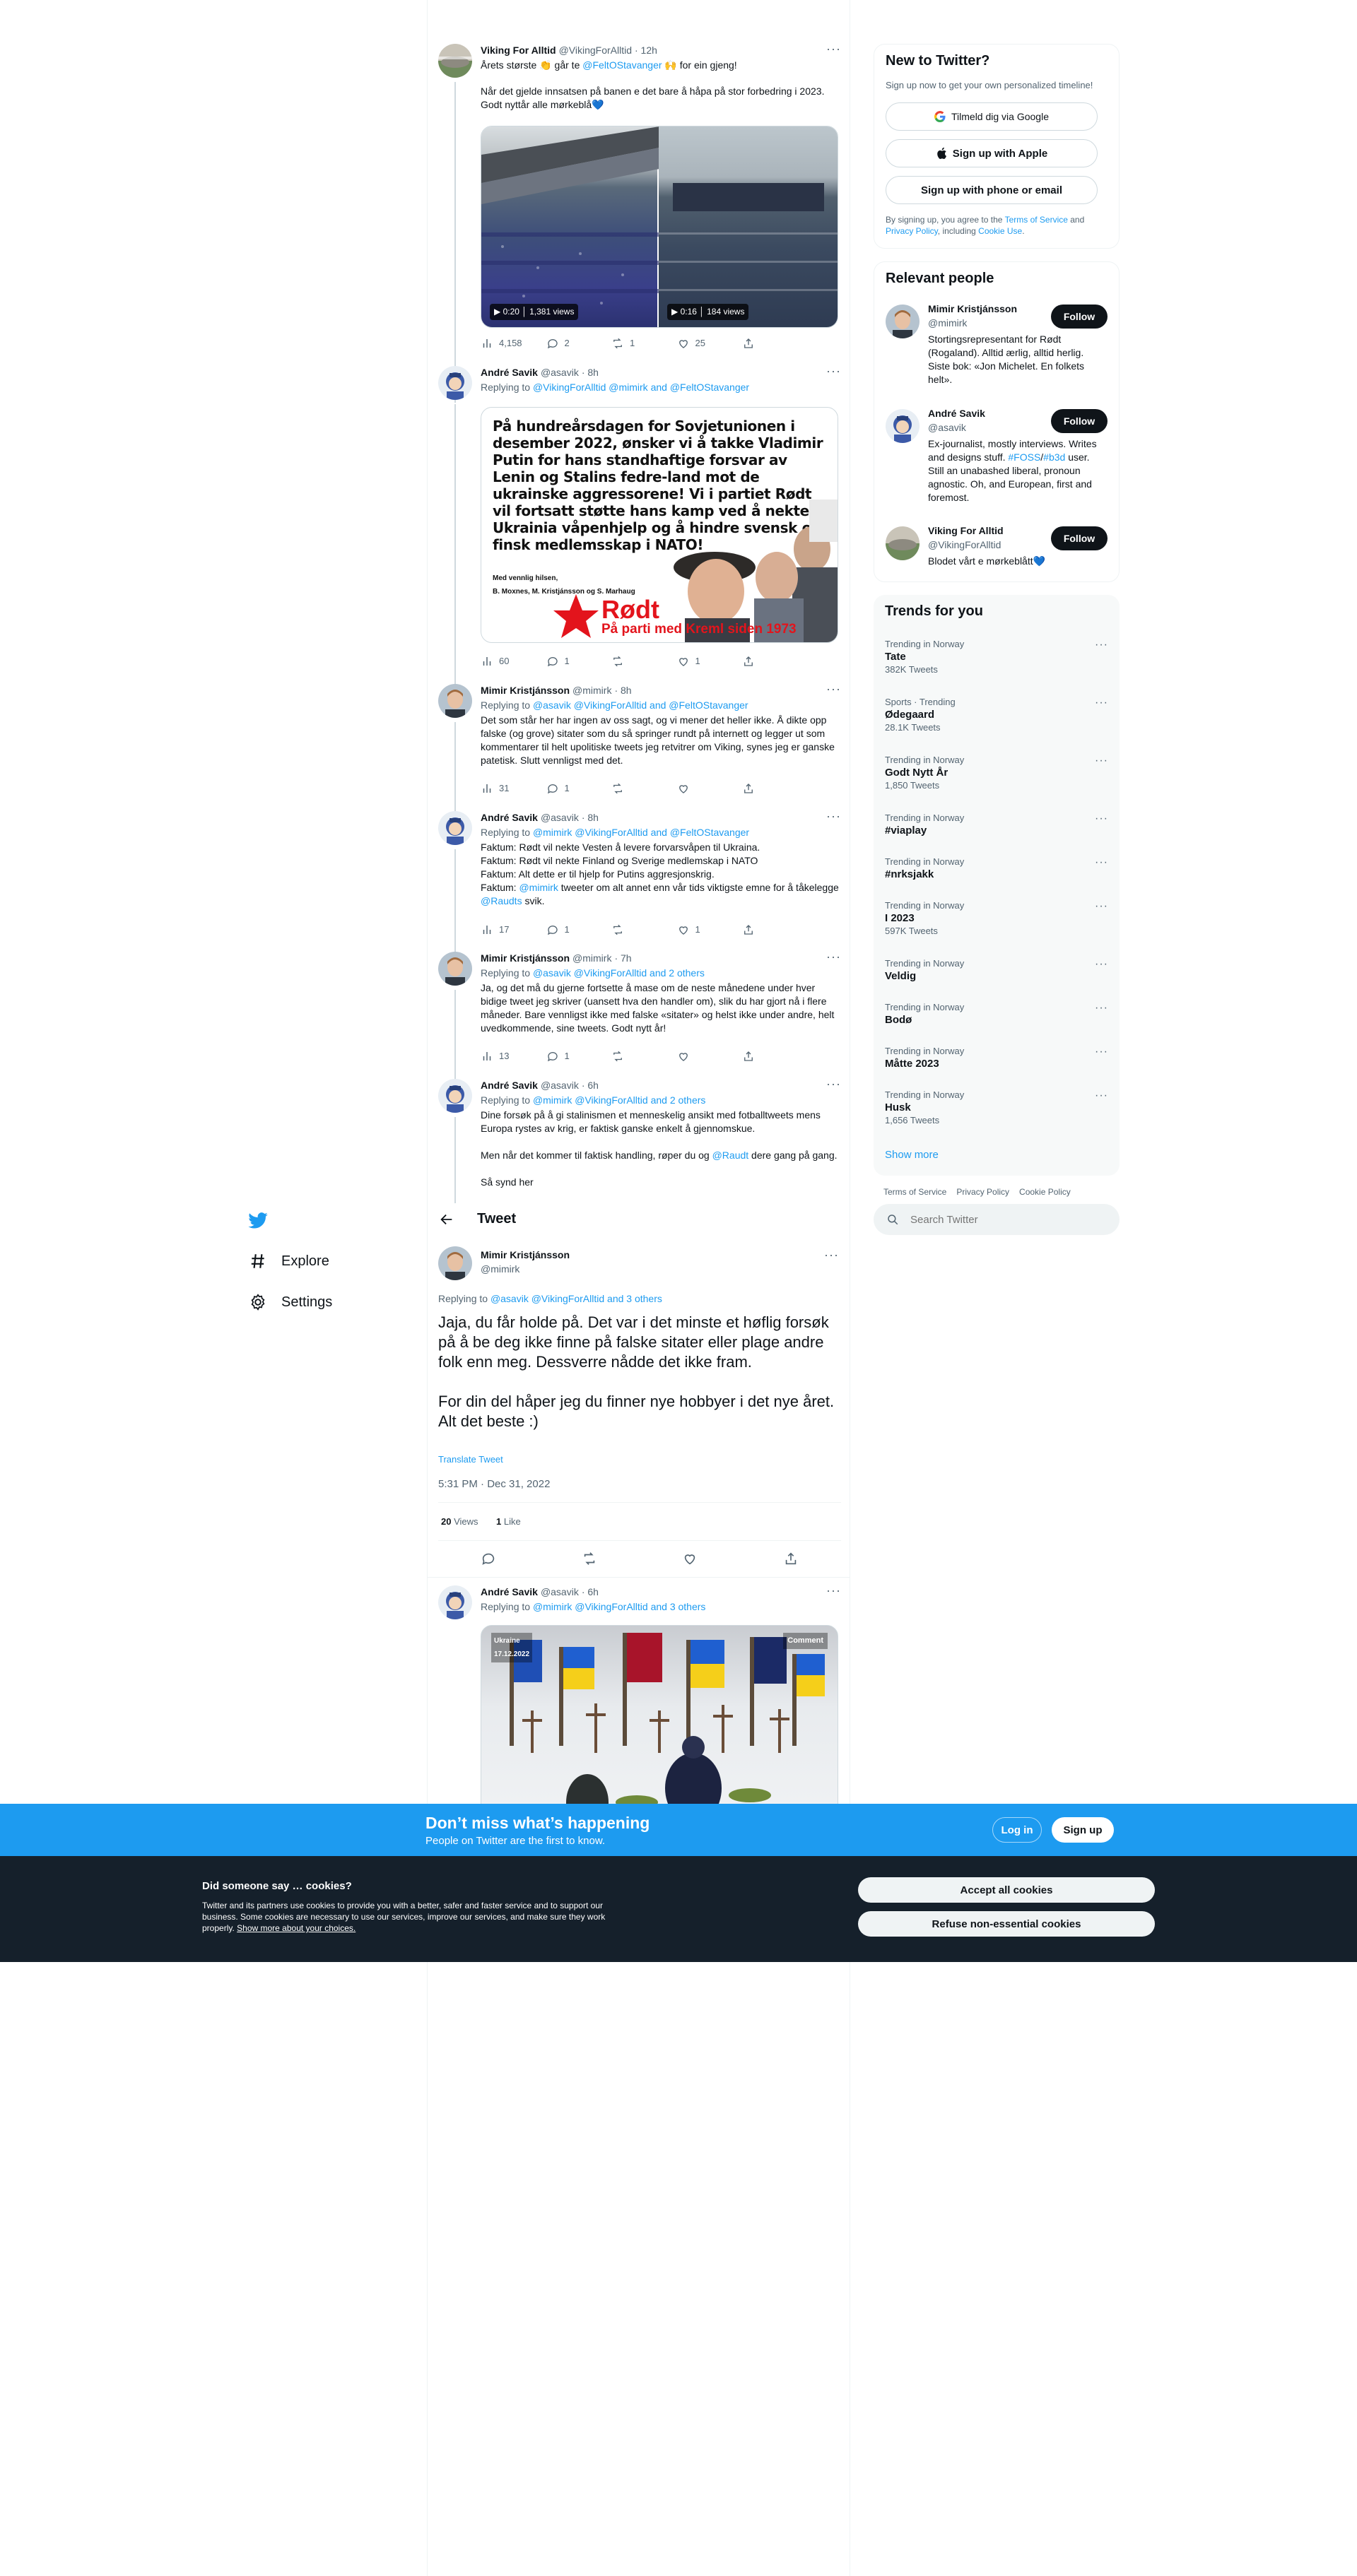 The width and height of the screenshot is (1357, 2576). I want to click on retweet-button: 1, so click(632, 343).